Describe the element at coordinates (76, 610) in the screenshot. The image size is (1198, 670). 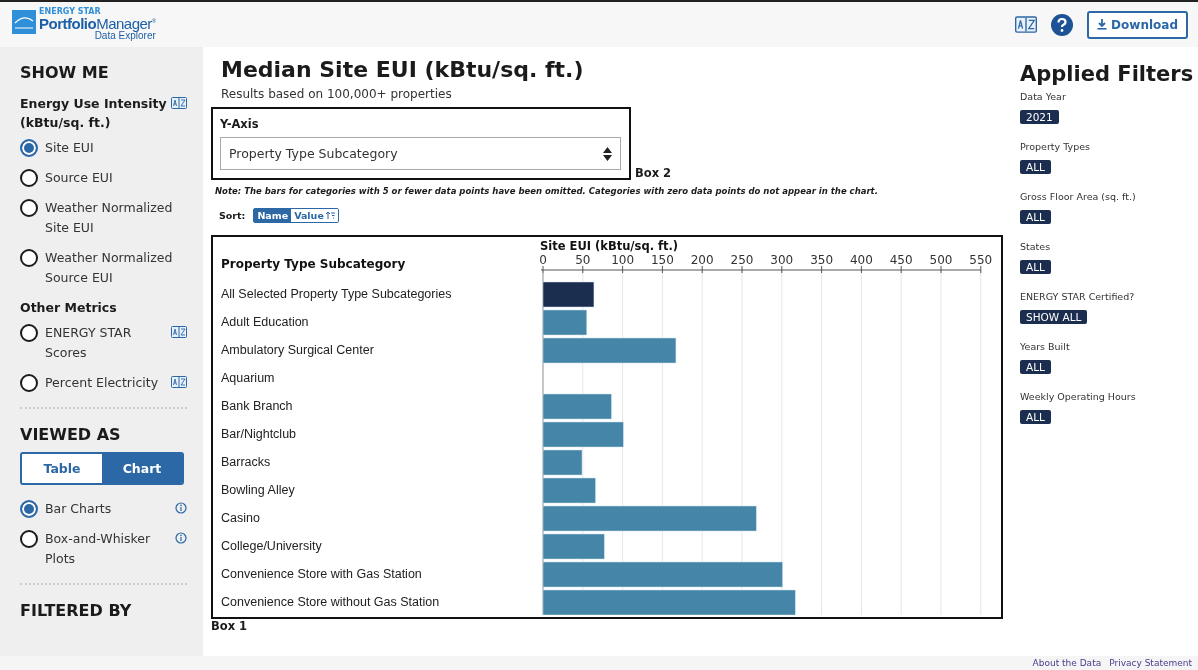
I see `sidebar-title: FILTERED BY` at that location.